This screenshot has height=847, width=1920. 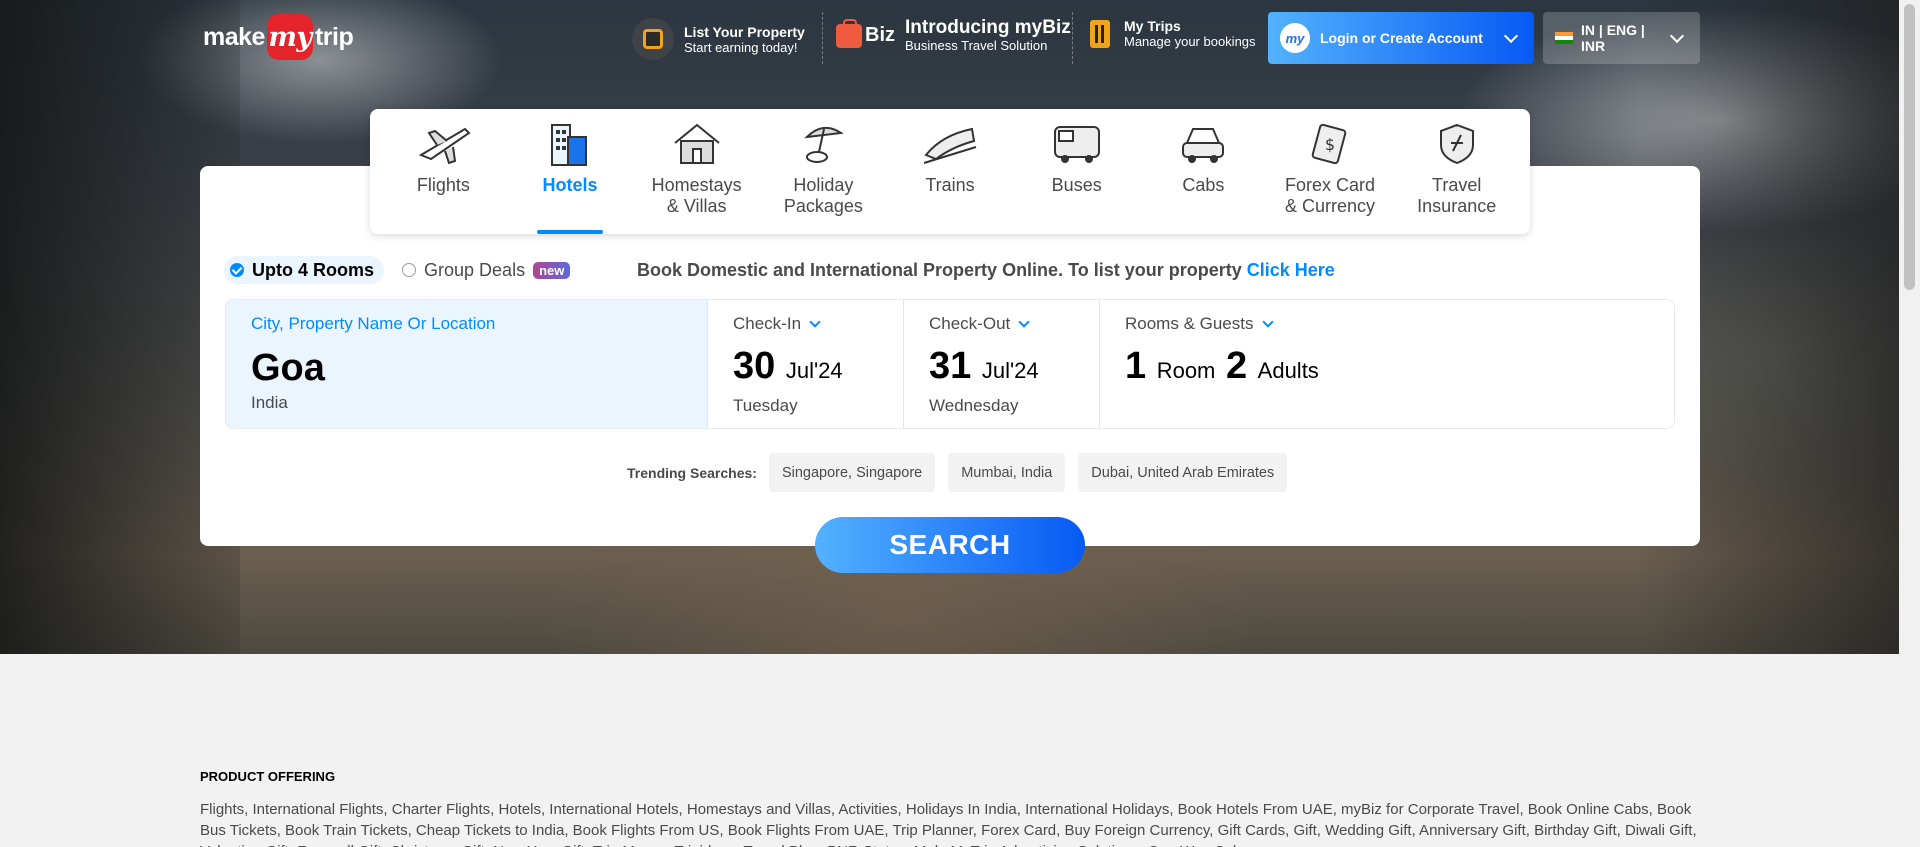 I want to click on city-value: Goa, so click(x=288, y=368).